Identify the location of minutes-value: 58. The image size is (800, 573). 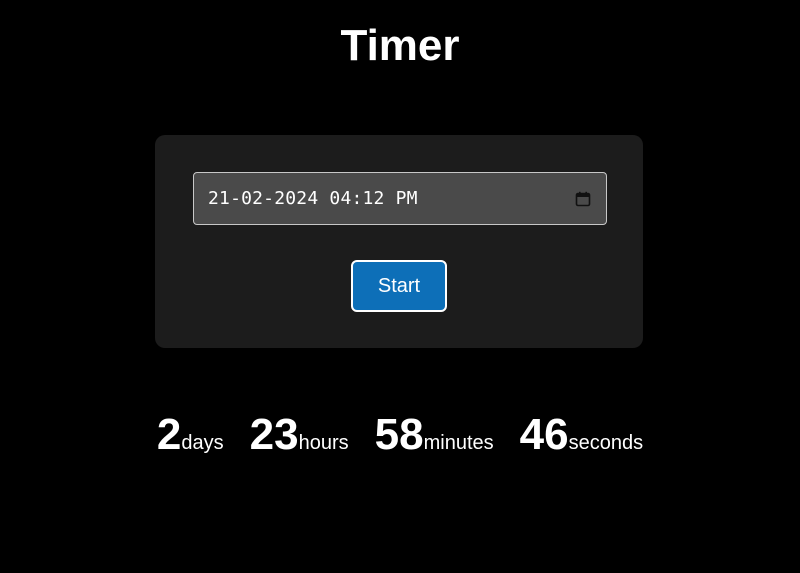
(399, 434).